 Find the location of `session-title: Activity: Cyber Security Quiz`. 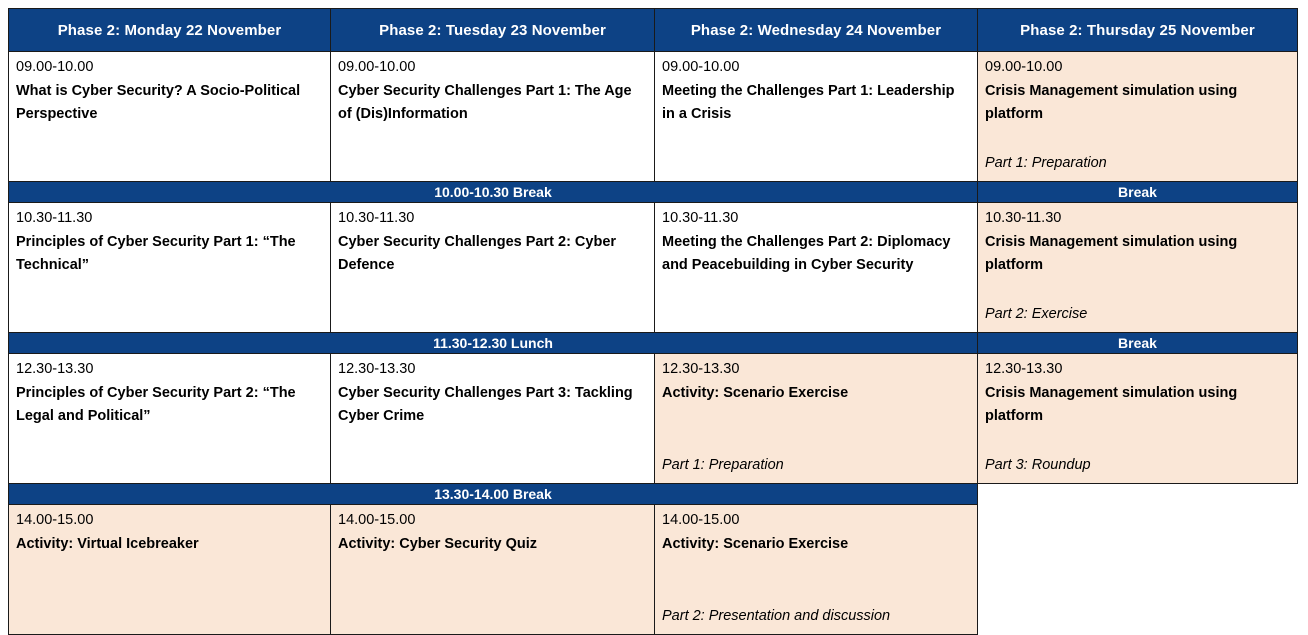

session-title: Activity: Cyber Security Quiz is located at coordinates (438, 543).